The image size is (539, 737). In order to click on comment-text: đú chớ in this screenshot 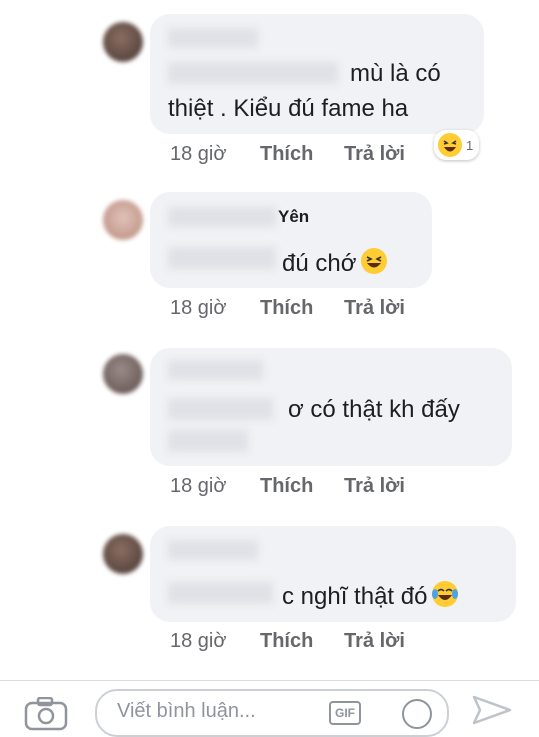, I will do `click(335, 262)`.